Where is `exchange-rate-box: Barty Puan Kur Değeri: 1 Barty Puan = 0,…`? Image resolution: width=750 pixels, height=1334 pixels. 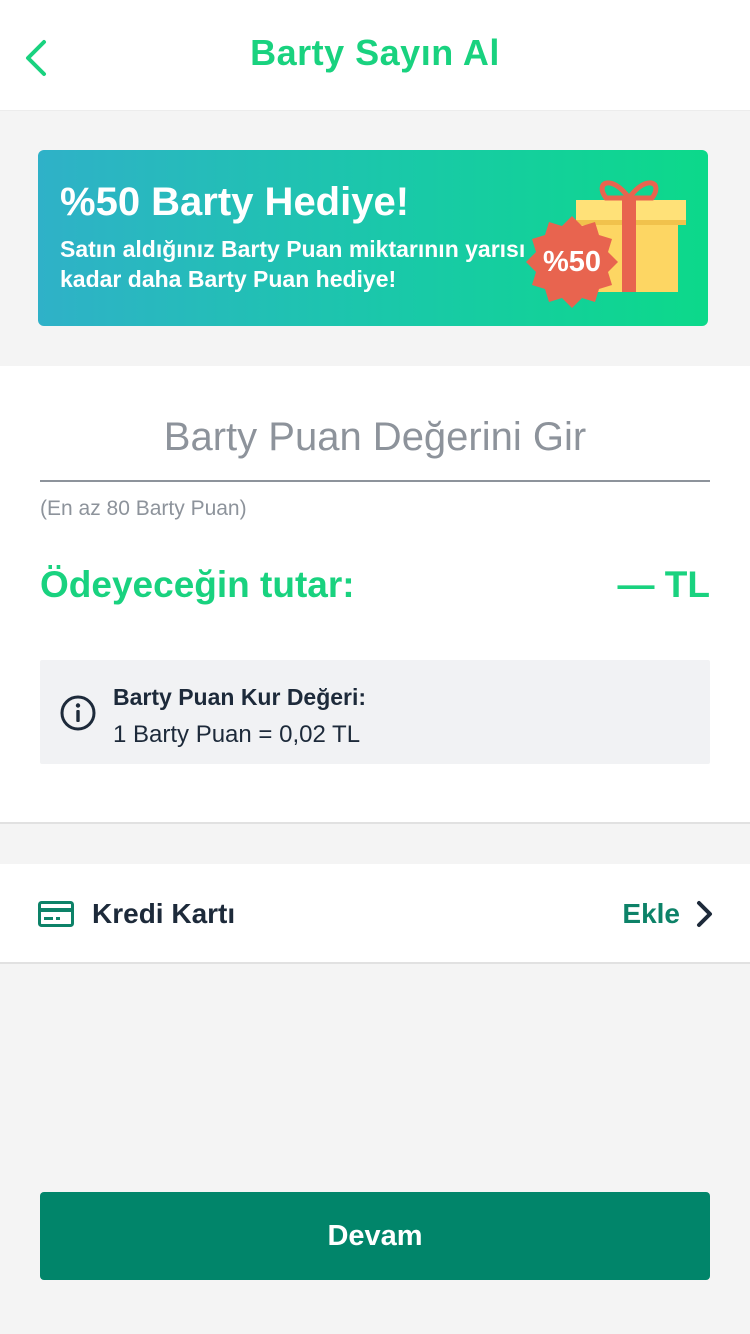 exchange-rate-box: Barty Puan Kur Değeri: 1 Barty Puan = 0,… is located at coordinates (375, 712).